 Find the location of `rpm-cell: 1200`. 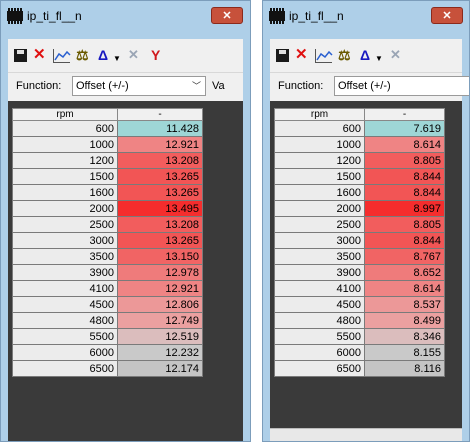

rpm-cell: 1200 is located at coordinates (65, 160).